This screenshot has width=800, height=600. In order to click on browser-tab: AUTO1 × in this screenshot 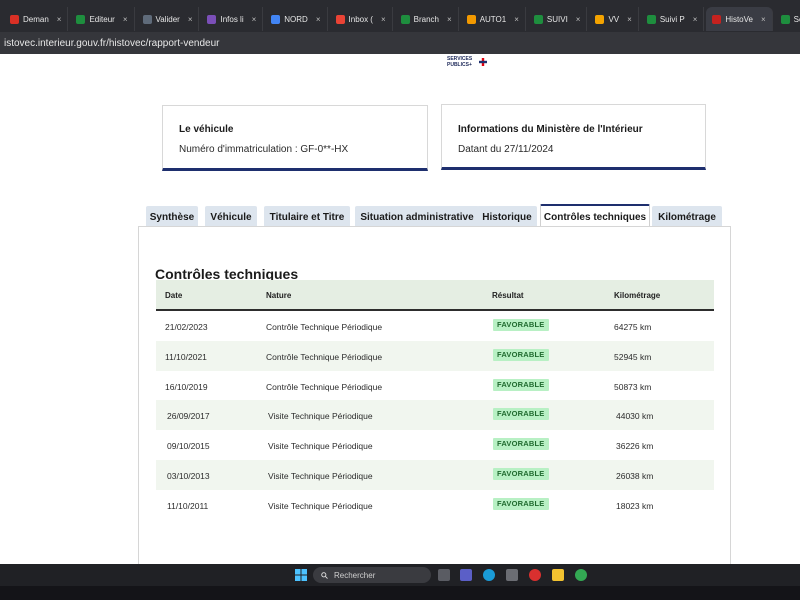, I will do `click(493, 19)`.